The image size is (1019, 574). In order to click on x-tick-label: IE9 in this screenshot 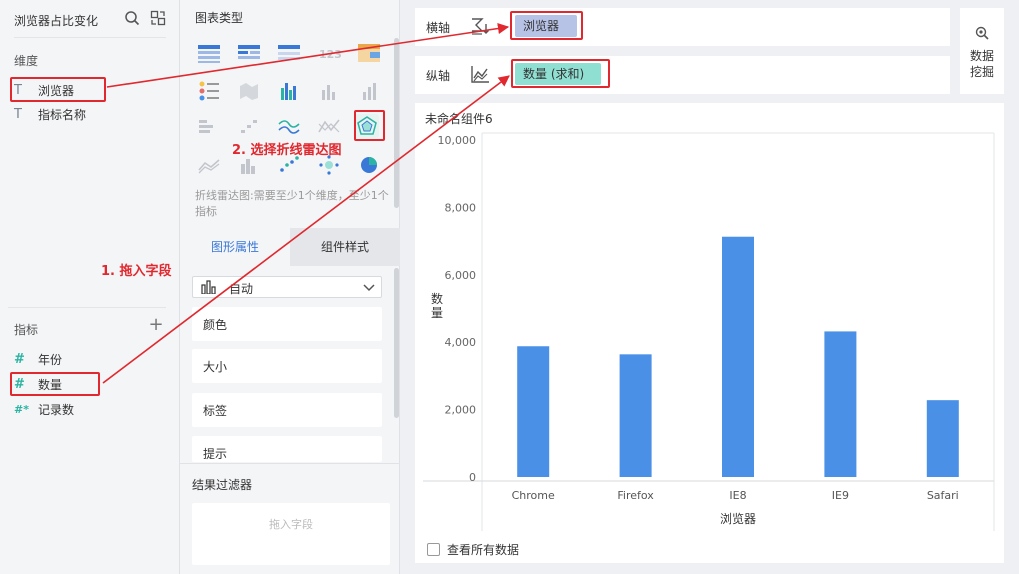, I will do `click(840, 495)`.